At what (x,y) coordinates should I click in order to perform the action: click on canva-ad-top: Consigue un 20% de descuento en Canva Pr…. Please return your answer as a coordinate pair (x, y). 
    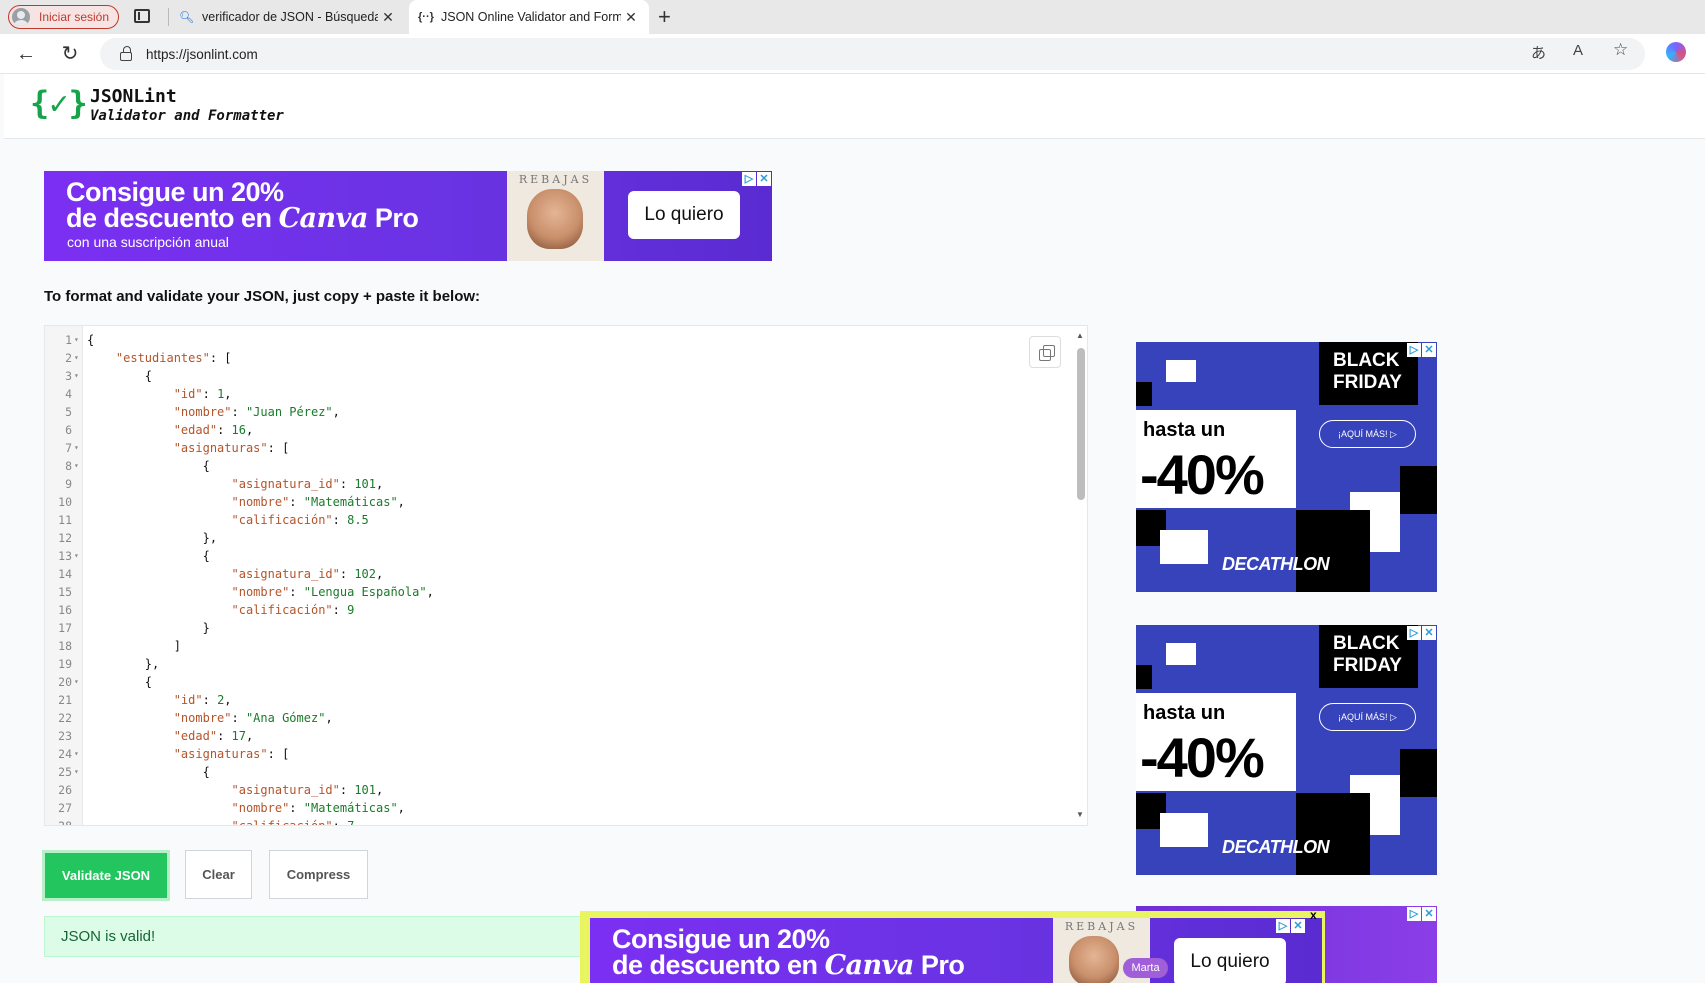
    Looking at the image, I should click on (408, 216).